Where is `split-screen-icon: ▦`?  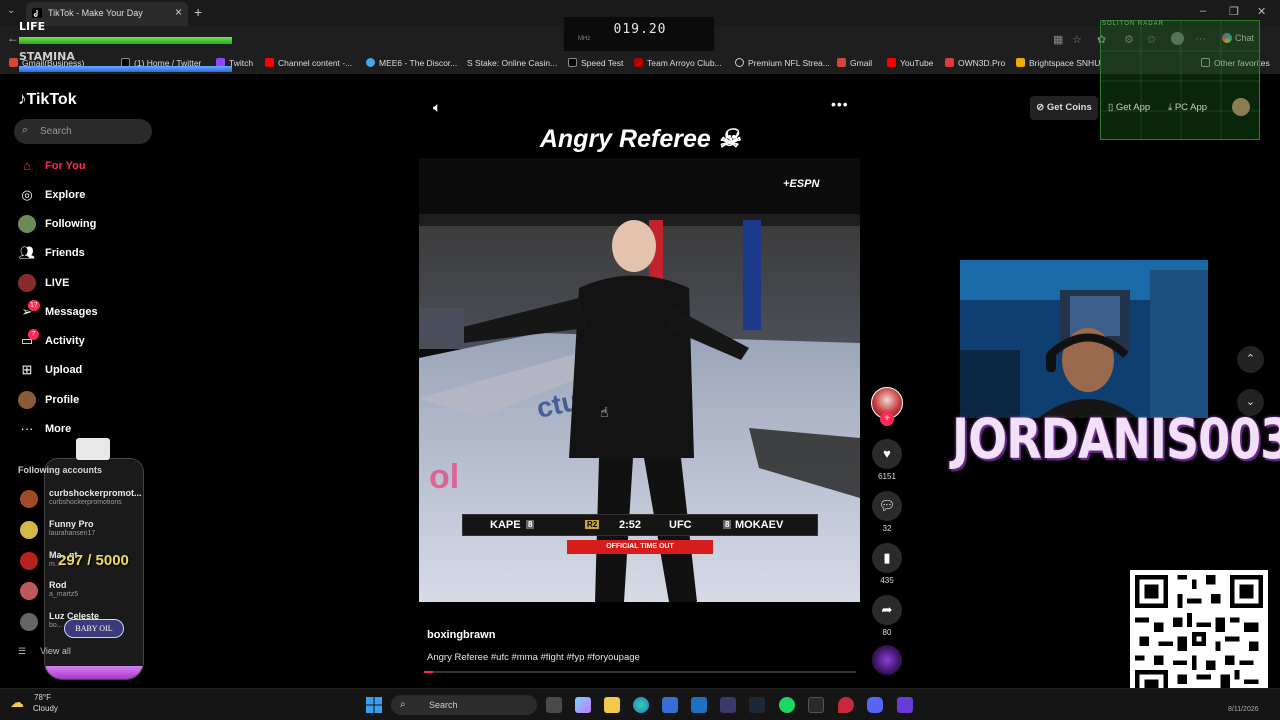 split-screen-icon: ▦ is located at coordinates (1058, 39).